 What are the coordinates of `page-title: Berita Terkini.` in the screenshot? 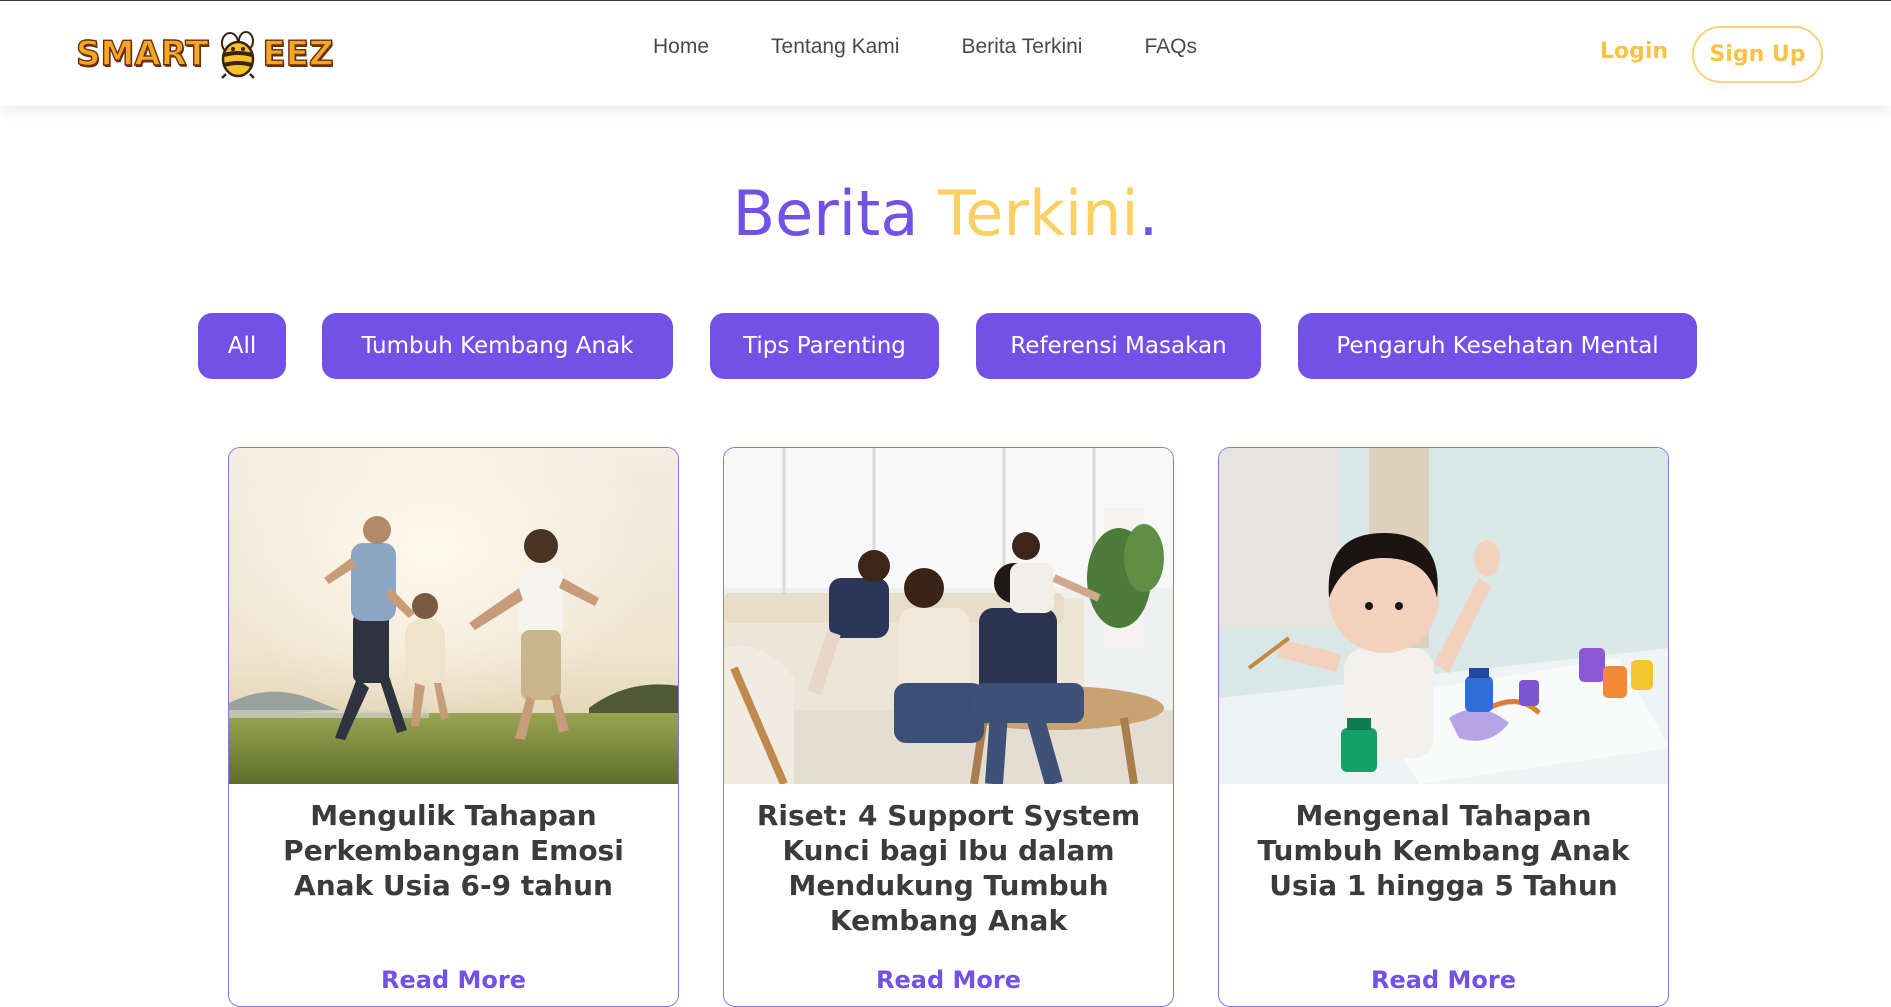 It's located at (945, 213).